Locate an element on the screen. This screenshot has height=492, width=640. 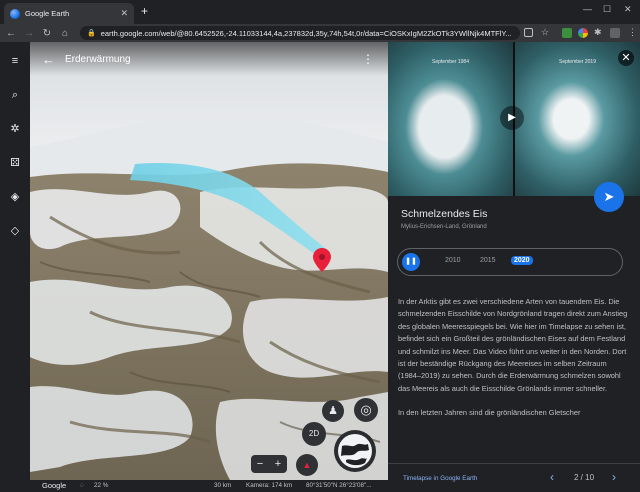
video-frame-left: September 1984 is located at coordinates (450, 119).